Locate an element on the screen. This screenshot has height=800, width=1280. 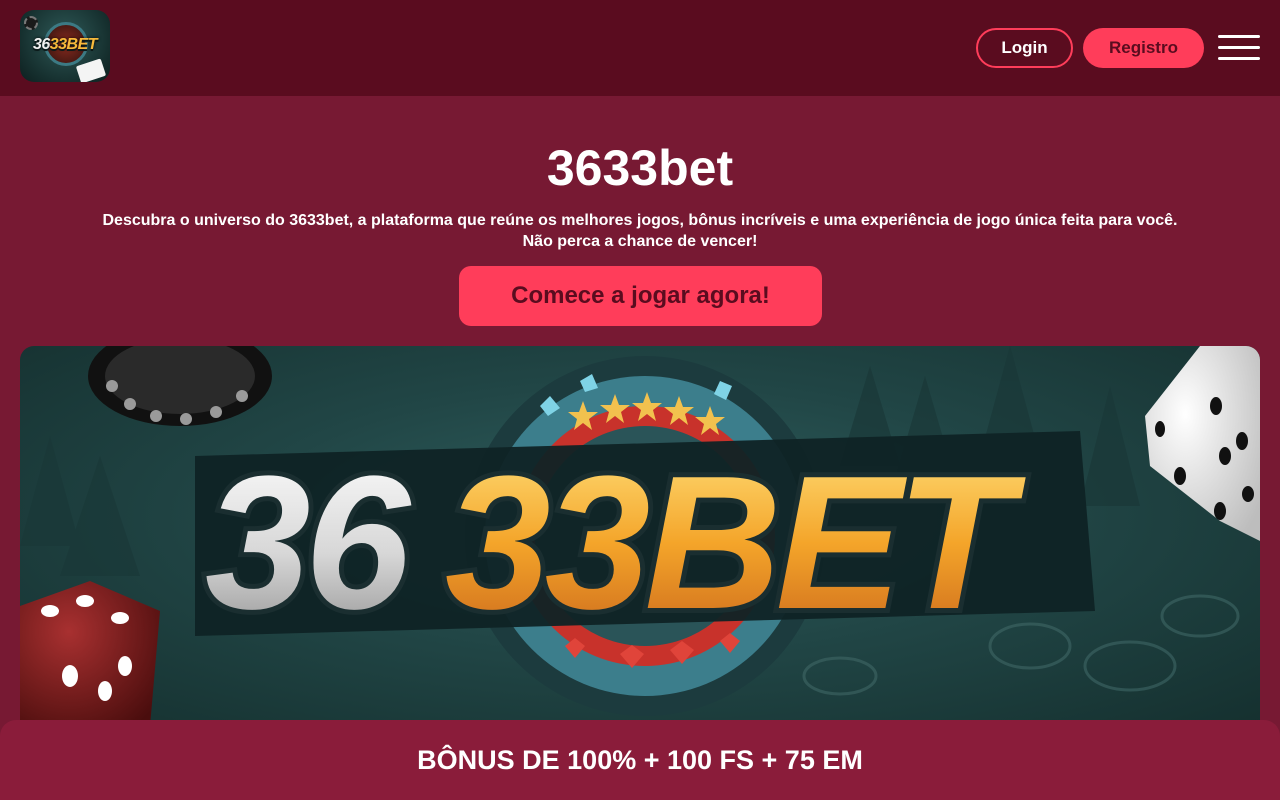
card-icon is located at coordinates (91, 70).